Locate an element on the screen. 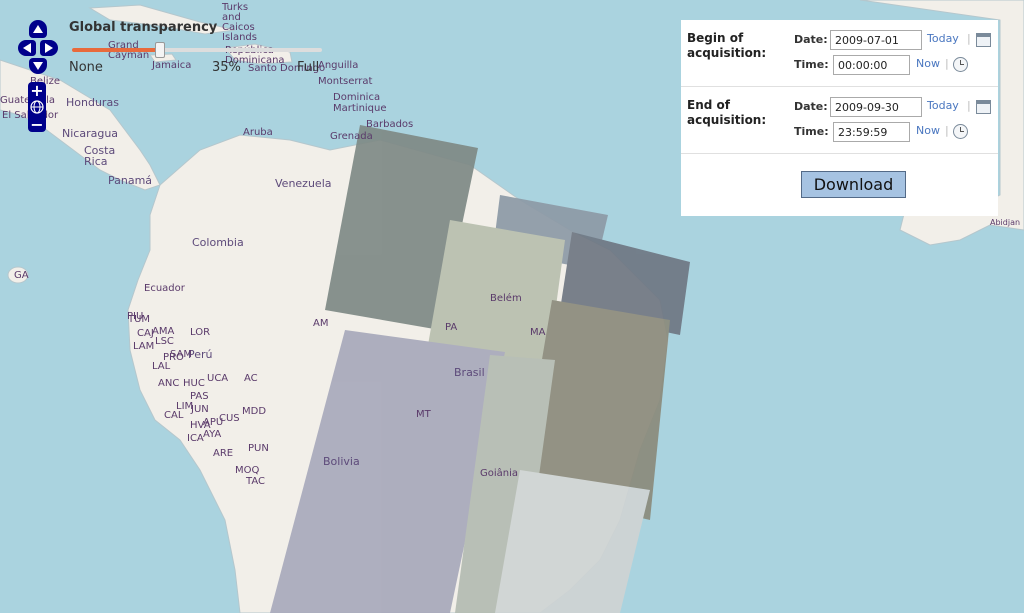 The height and width of the screenshot is (613, 1024). label-ac: AC is located at coordinates (251, 378).